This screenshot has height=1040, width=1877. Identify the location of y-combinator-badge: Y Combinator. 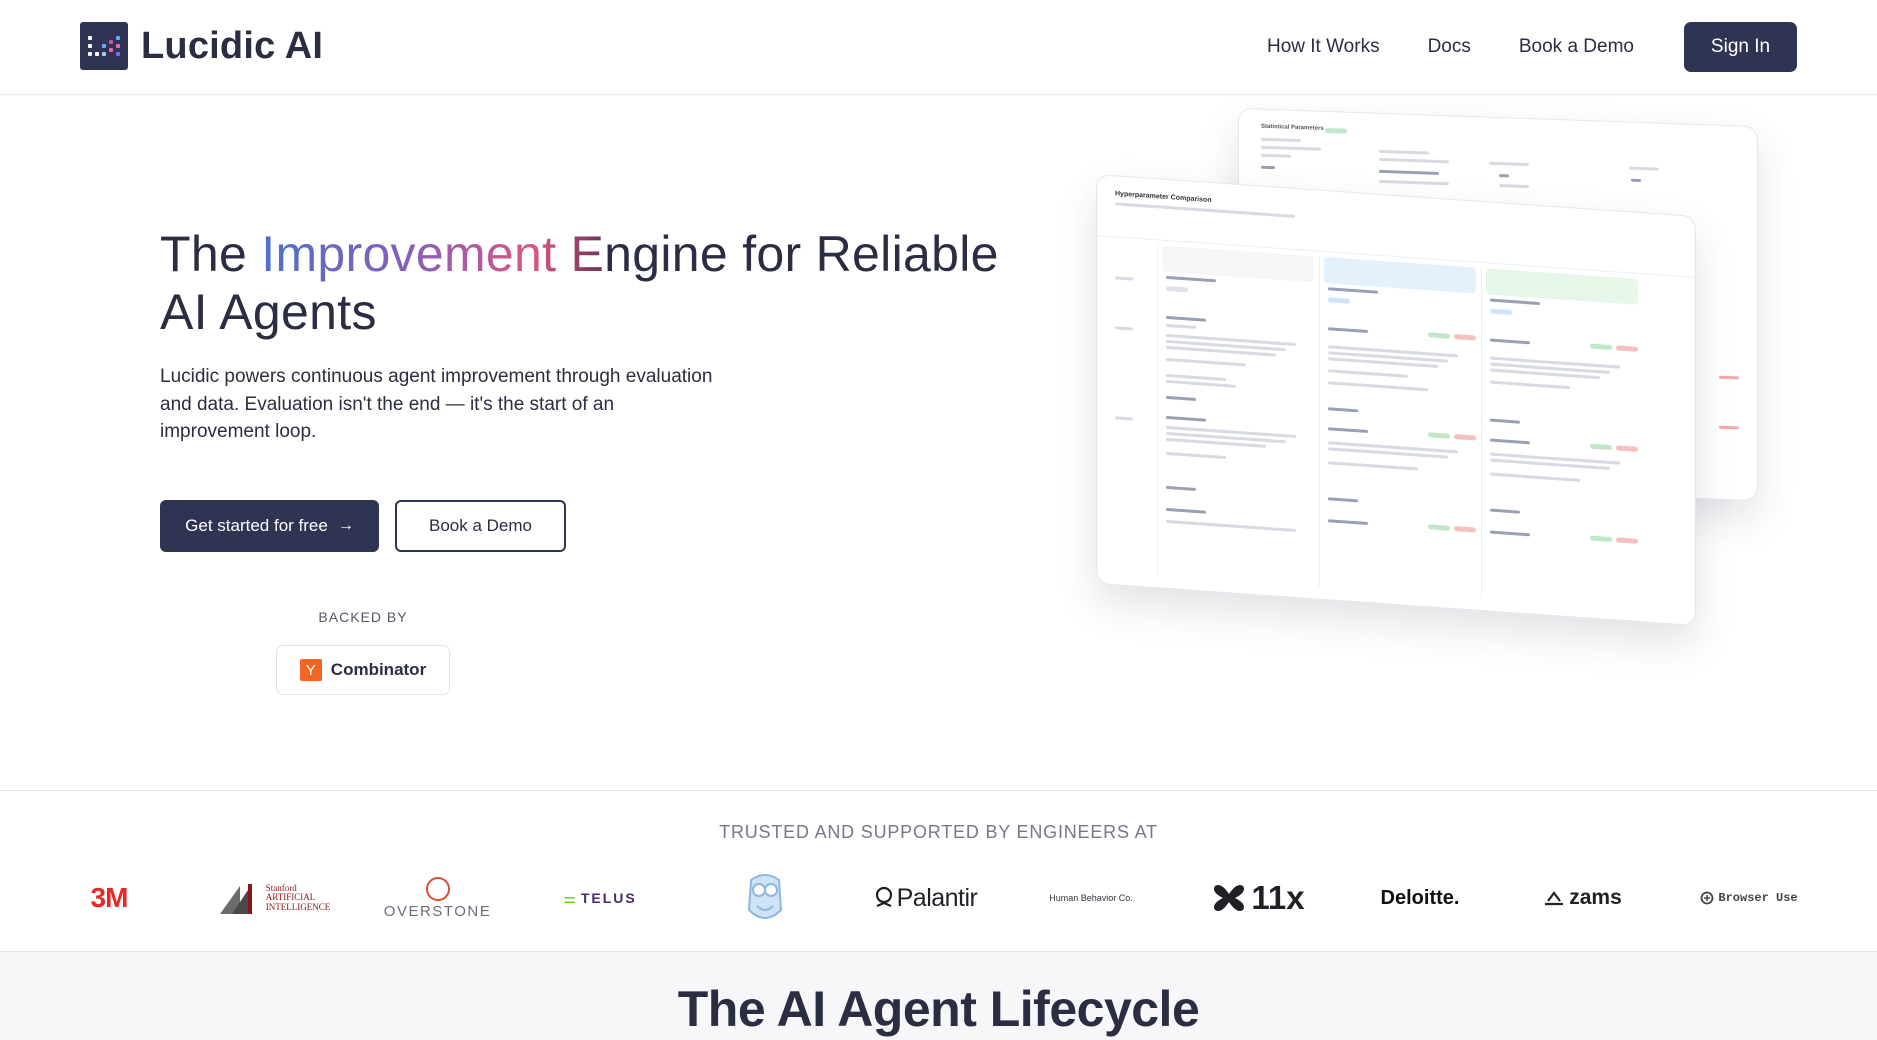
(363, 670).